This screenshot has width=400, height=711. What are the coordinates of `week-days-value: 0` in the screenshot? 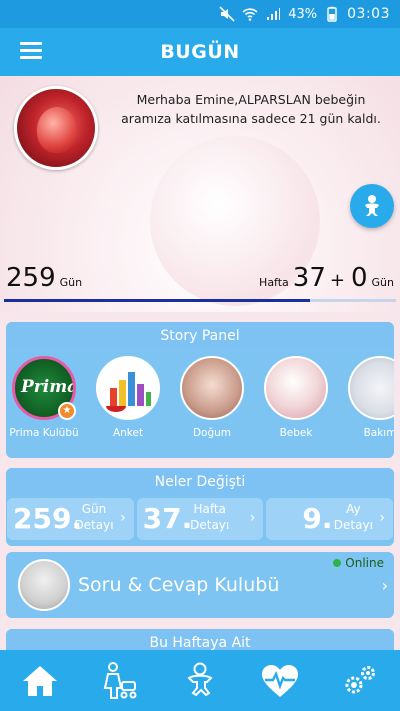 It's located at (359, 278).